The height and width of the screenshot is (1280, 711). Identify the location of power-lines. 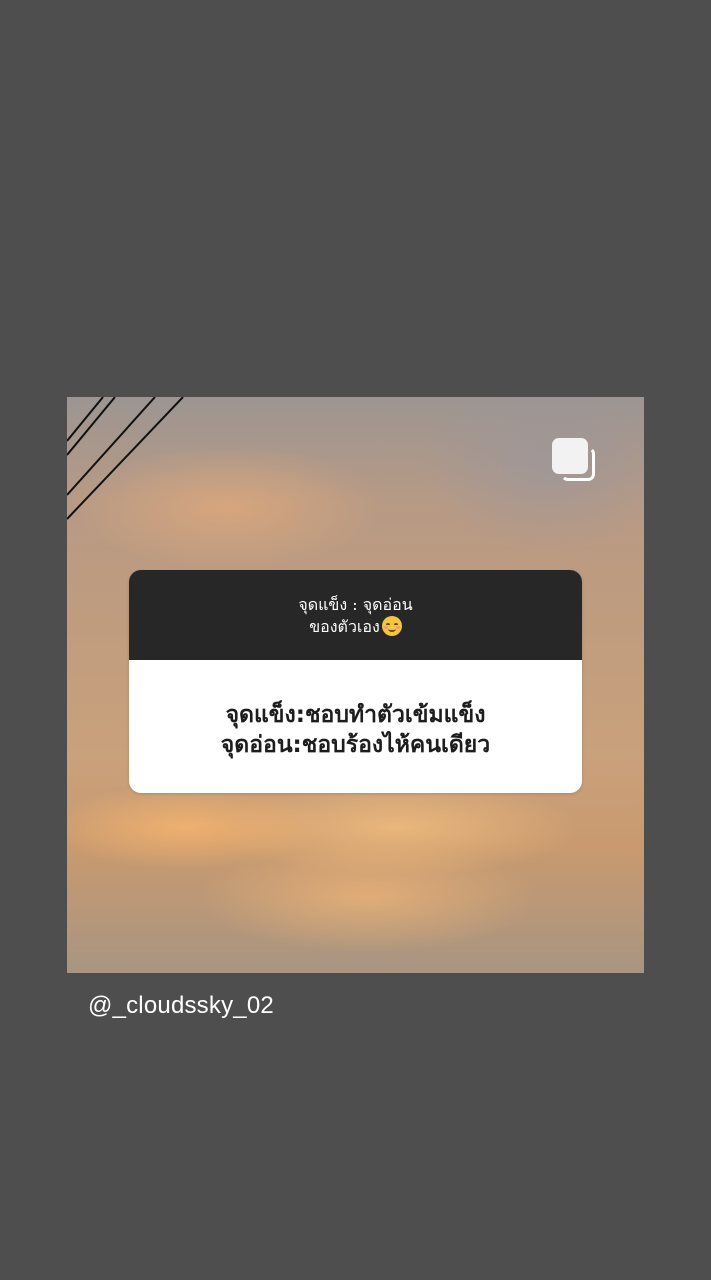
(125, 458).